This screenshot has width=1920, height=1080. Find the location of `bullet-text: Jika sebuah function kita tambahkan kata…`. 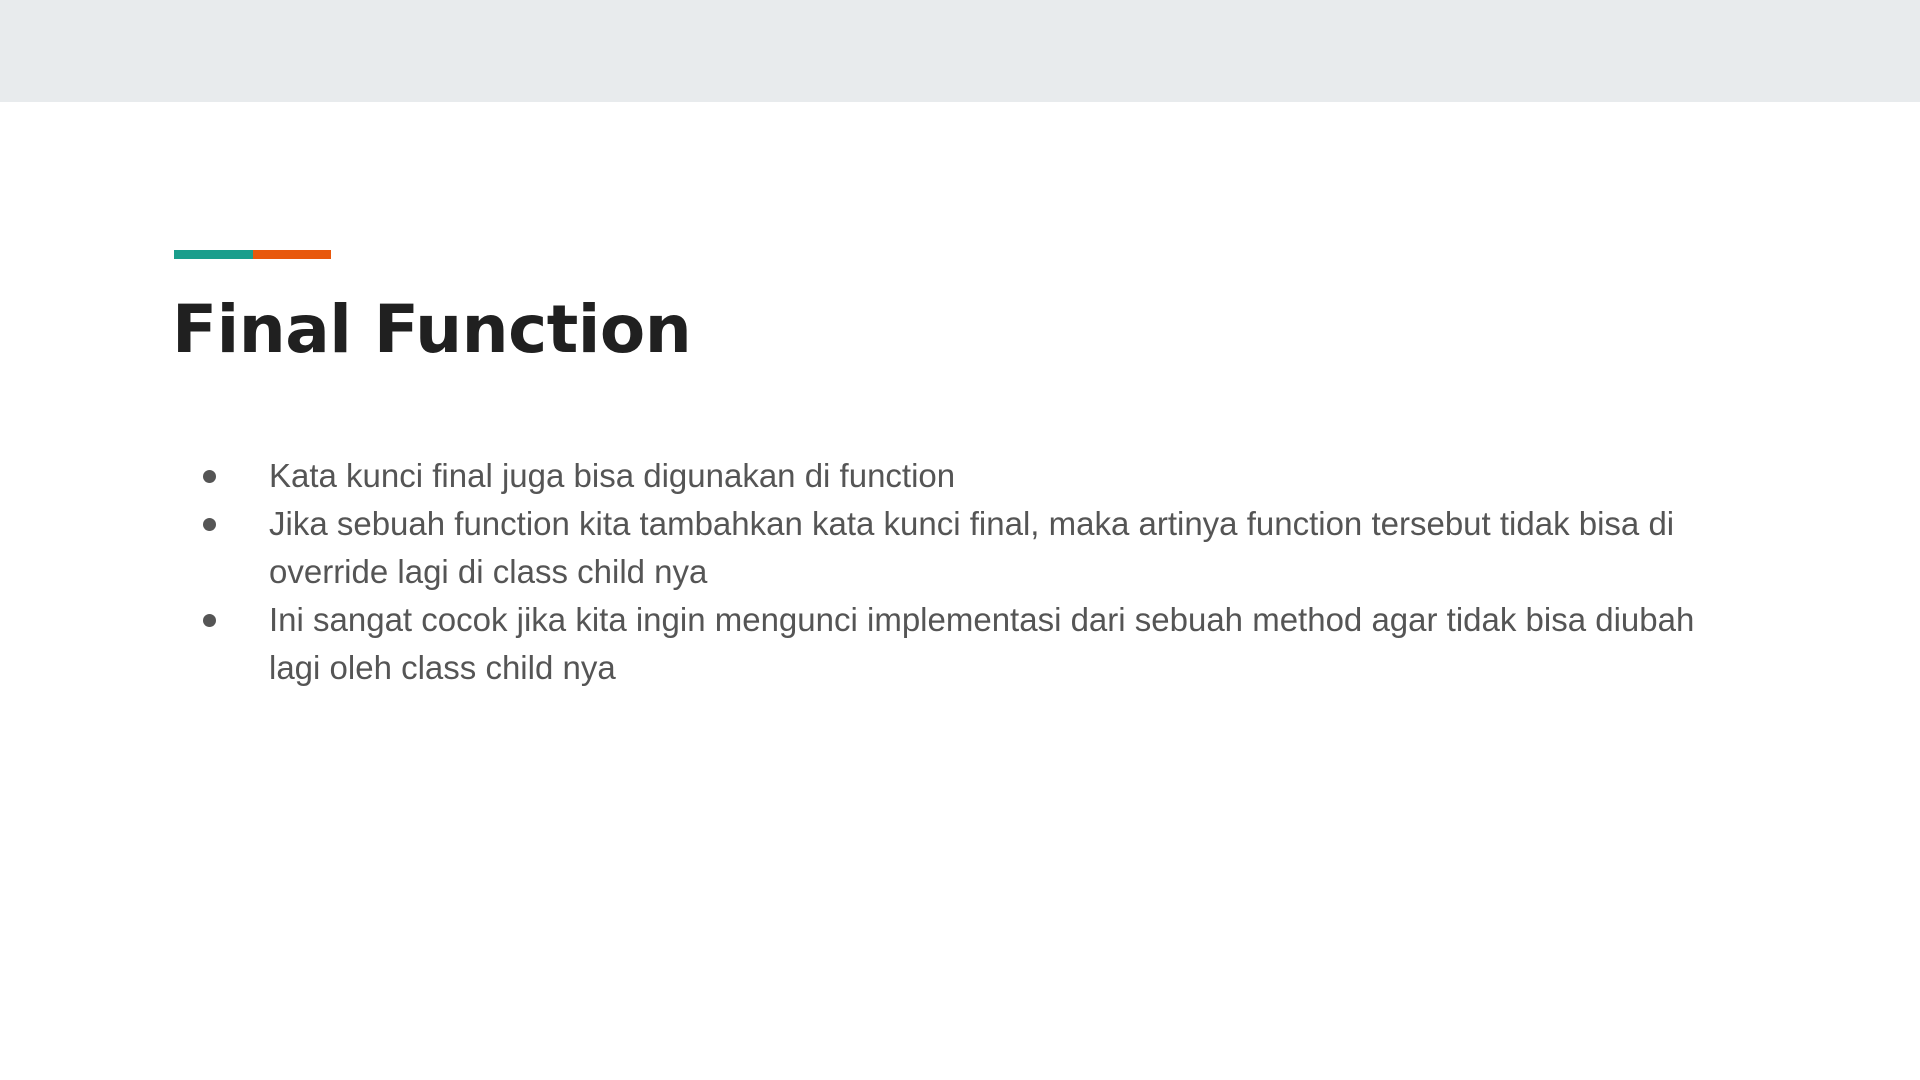

bullet-text: Jika sebuah function kita tambahkan kata… is located at coordinates (972, 547).